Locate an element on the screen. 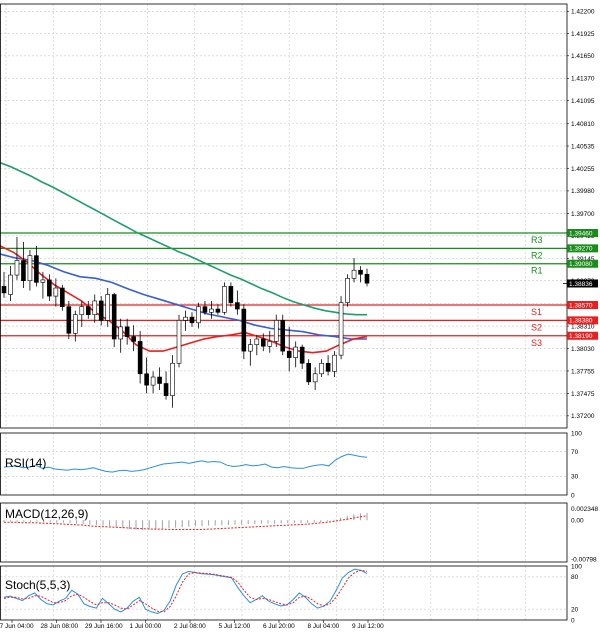 The width and height of the screenshot is (600, 634). y-tick-label: 1.40535 is located at coordinates (583, 146).